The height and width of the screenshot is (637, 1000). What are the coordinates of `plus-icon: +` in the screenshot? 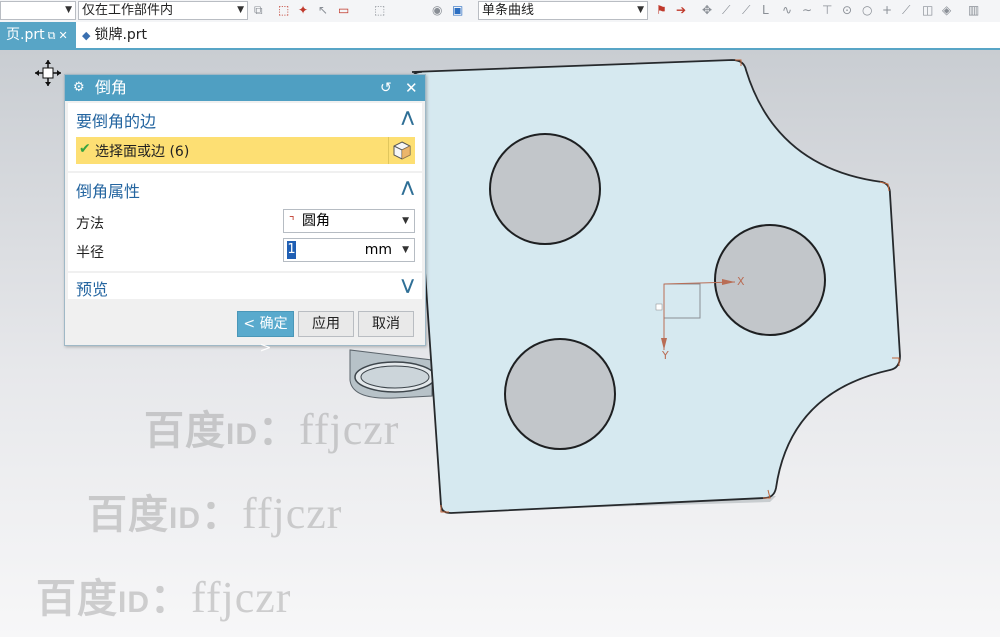 It's located at (887, 10).